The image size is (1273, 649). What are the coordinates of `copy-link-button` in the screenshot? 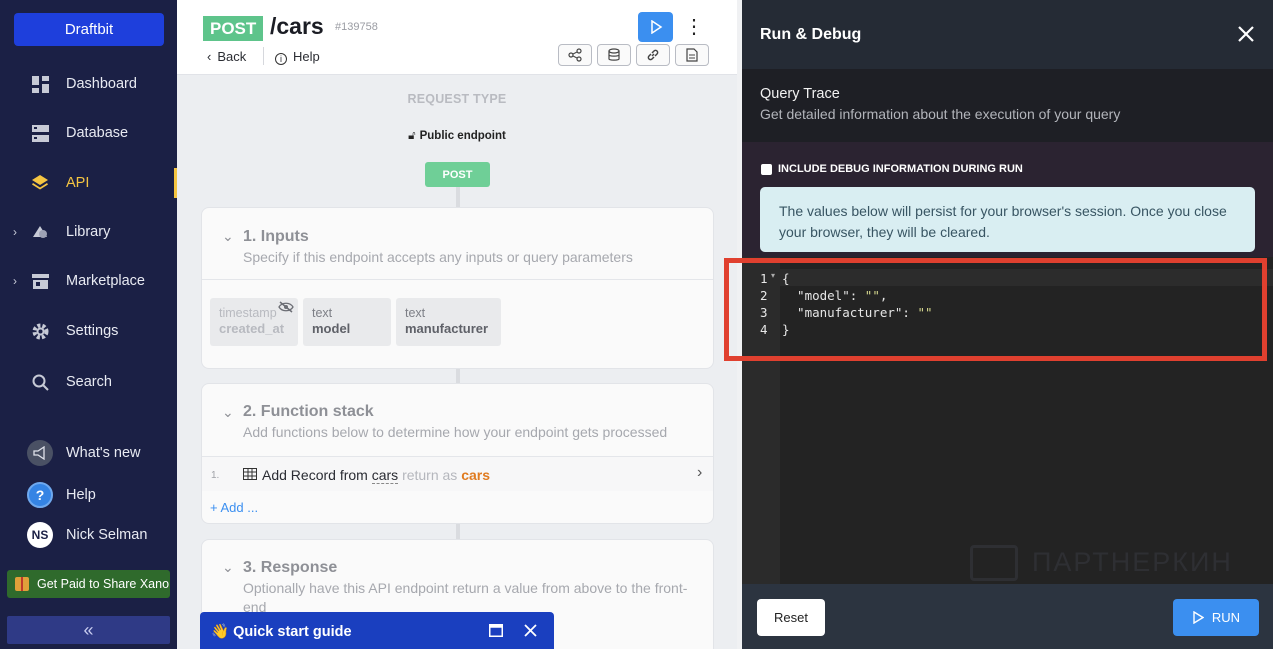 It's located at (653, 55).